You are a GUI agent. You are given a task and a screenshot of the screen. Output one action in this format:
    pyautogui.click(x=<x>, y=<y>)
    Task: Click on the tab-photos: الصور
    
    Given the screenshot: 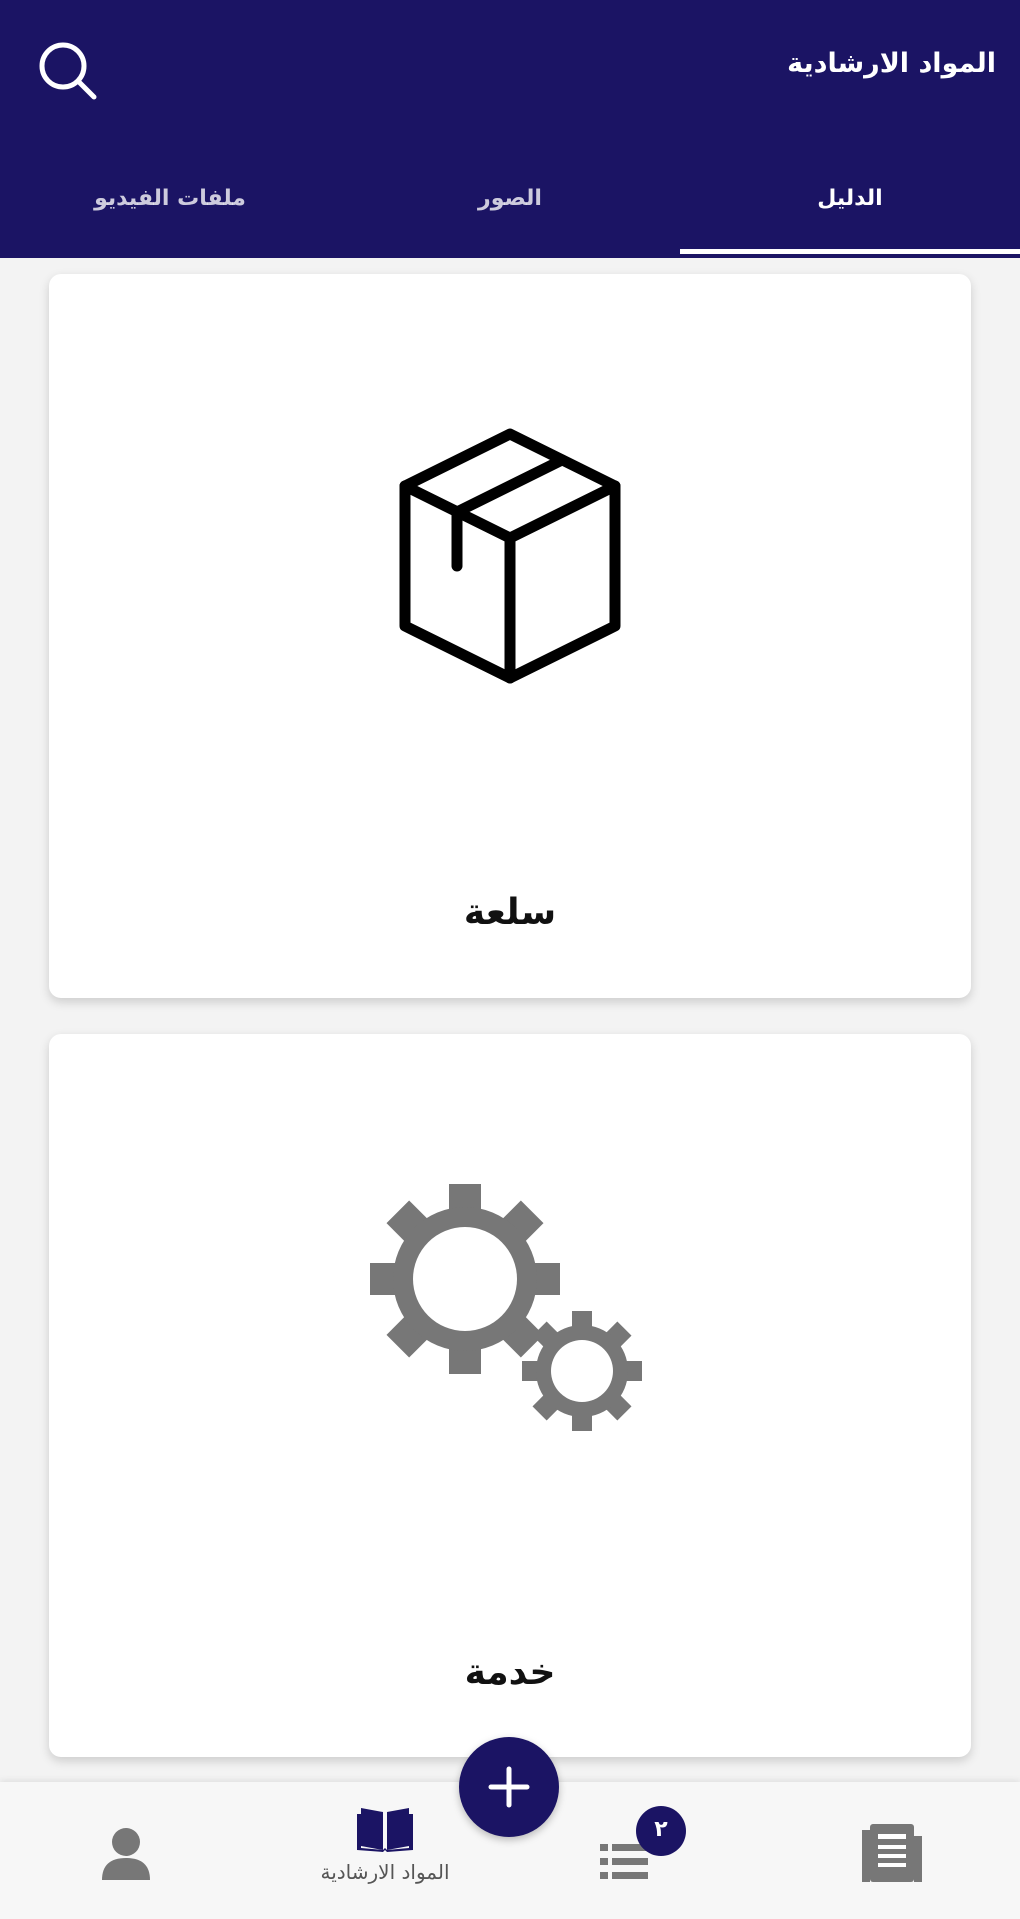 What is the action you would take?
    pyautogui.click(x=510, y=209)
    